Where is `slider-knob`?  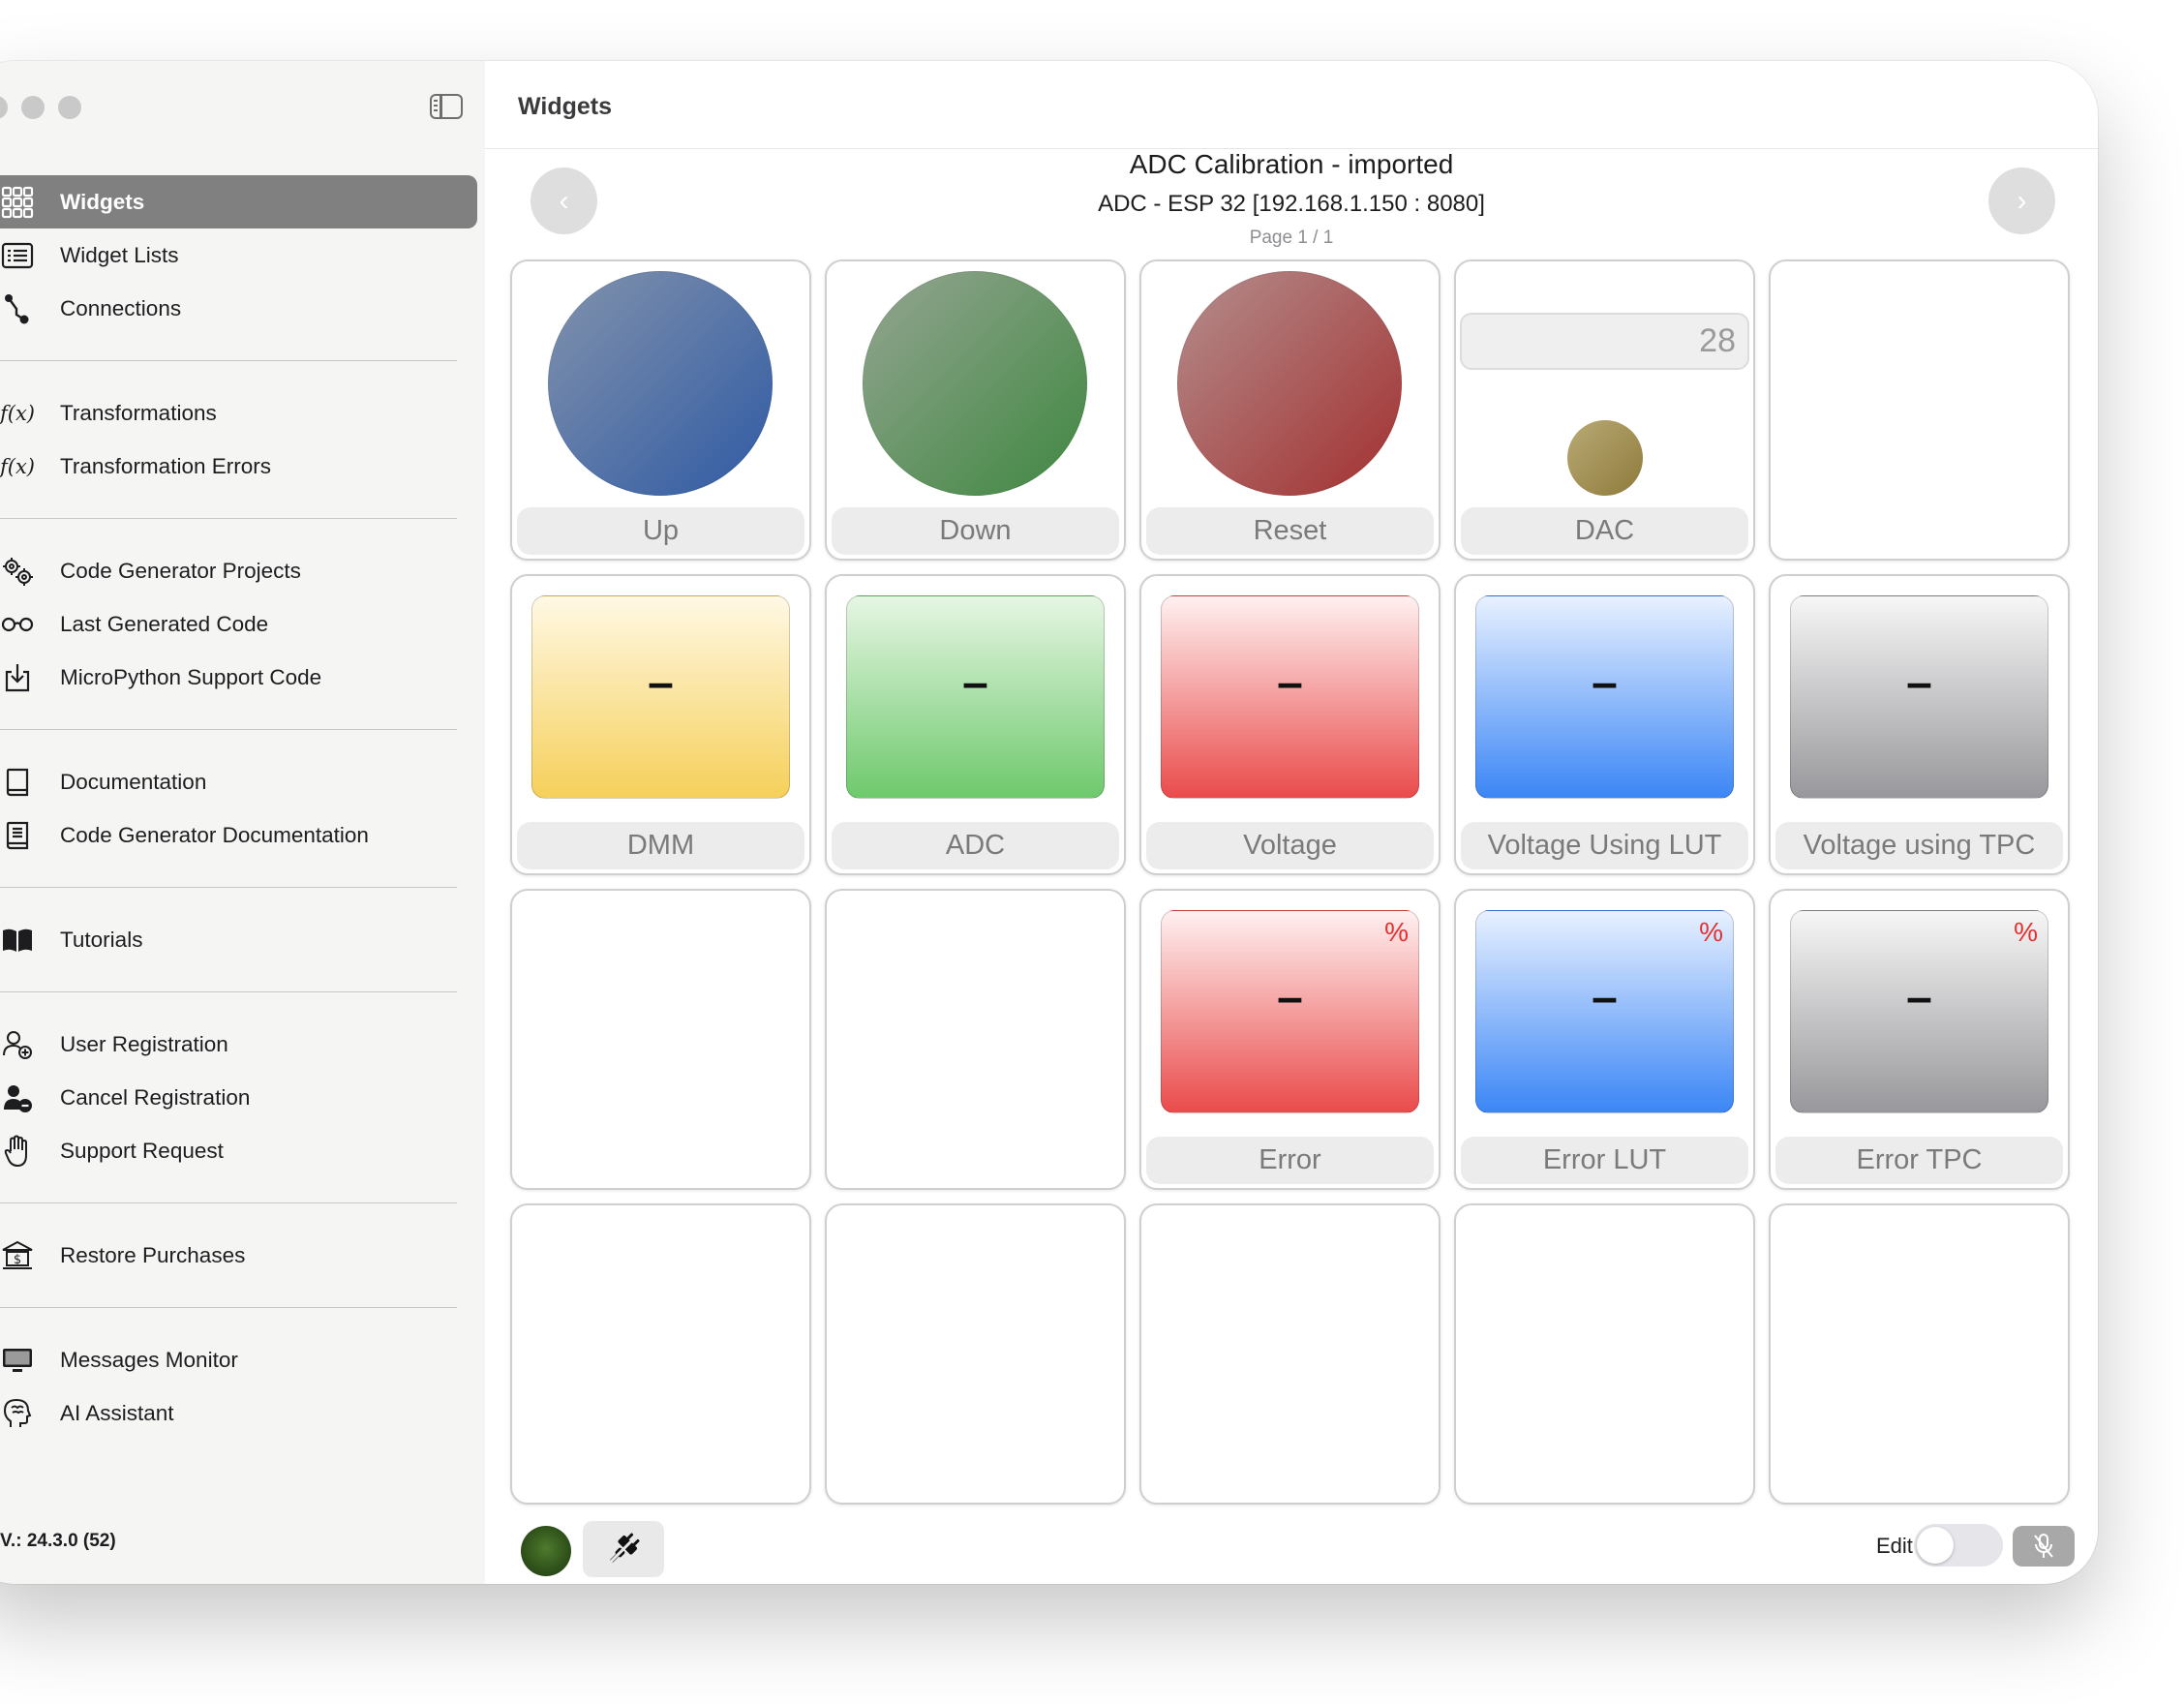
slider-knob is located at coordinates (1605, 458).